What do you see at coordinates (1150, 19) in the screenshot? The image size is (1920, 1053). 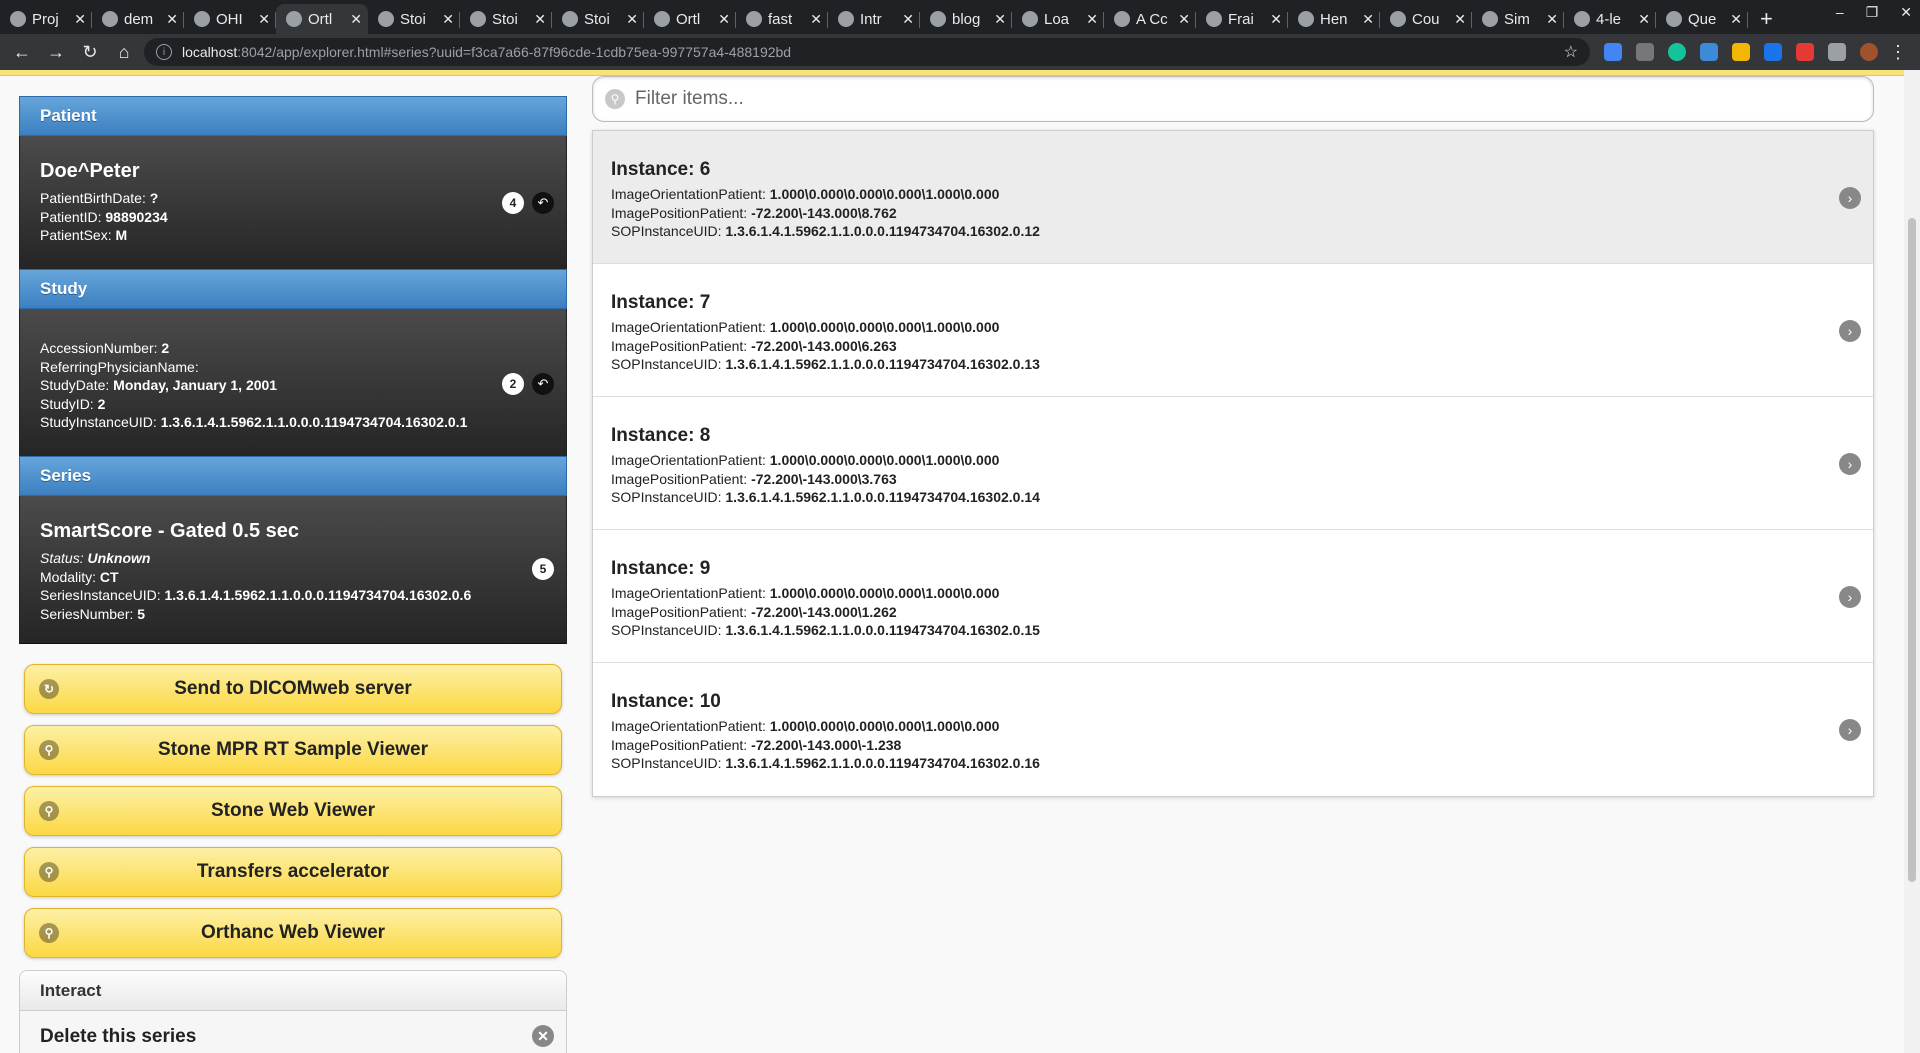 I see `browser-tab: A Cc ✕` at bounding box center [1150, 19].